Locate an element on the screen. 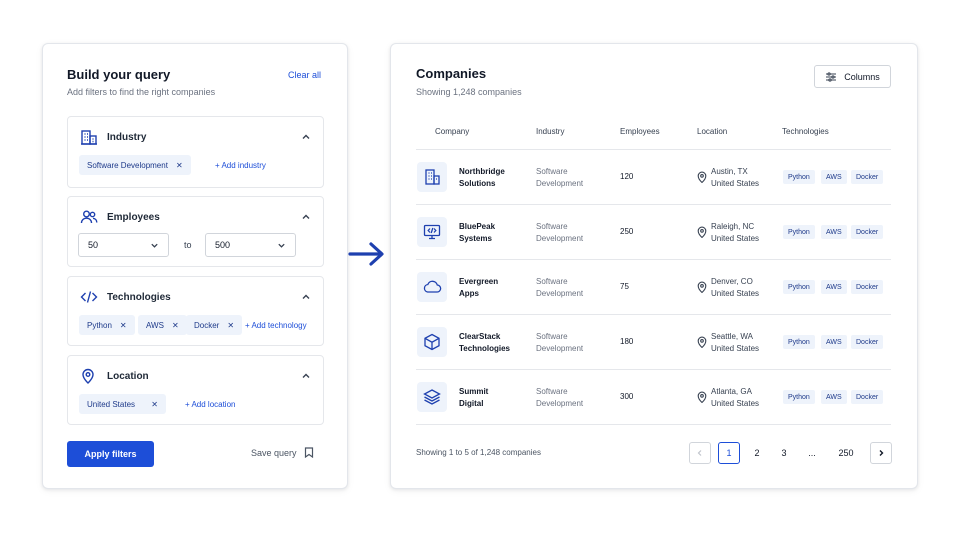 The image size is (960, 540). code-icon is located at coordinates (89, 297).